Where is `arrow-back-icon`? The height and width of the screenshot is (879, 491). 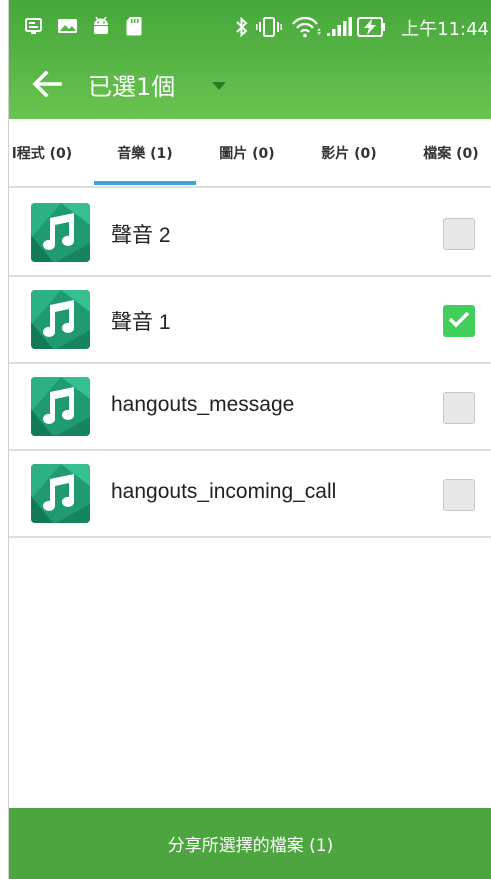 arrow-back-icon is located at coordinates (47, 85).